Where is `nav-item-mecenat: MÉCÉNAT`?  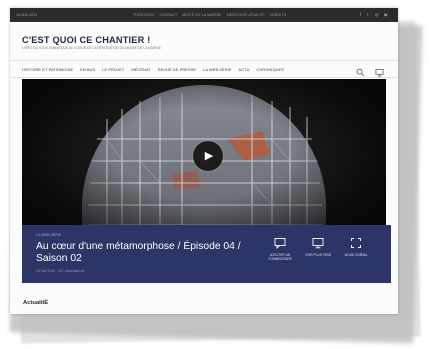
nav-item-mecenat: MÉCÉNAT is located at coordinates (140, 69).